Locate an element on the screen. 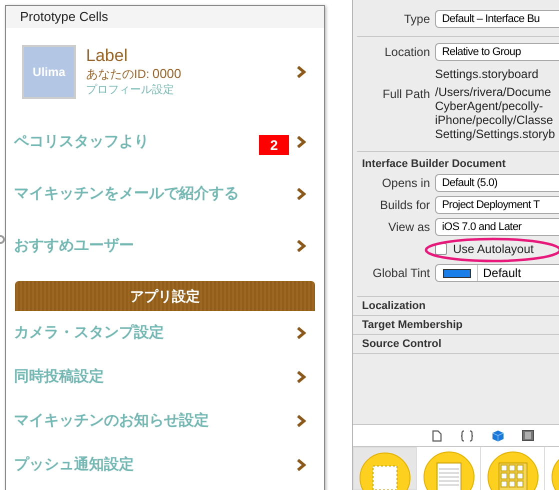  film-icon is located at coordinates (528, 435).